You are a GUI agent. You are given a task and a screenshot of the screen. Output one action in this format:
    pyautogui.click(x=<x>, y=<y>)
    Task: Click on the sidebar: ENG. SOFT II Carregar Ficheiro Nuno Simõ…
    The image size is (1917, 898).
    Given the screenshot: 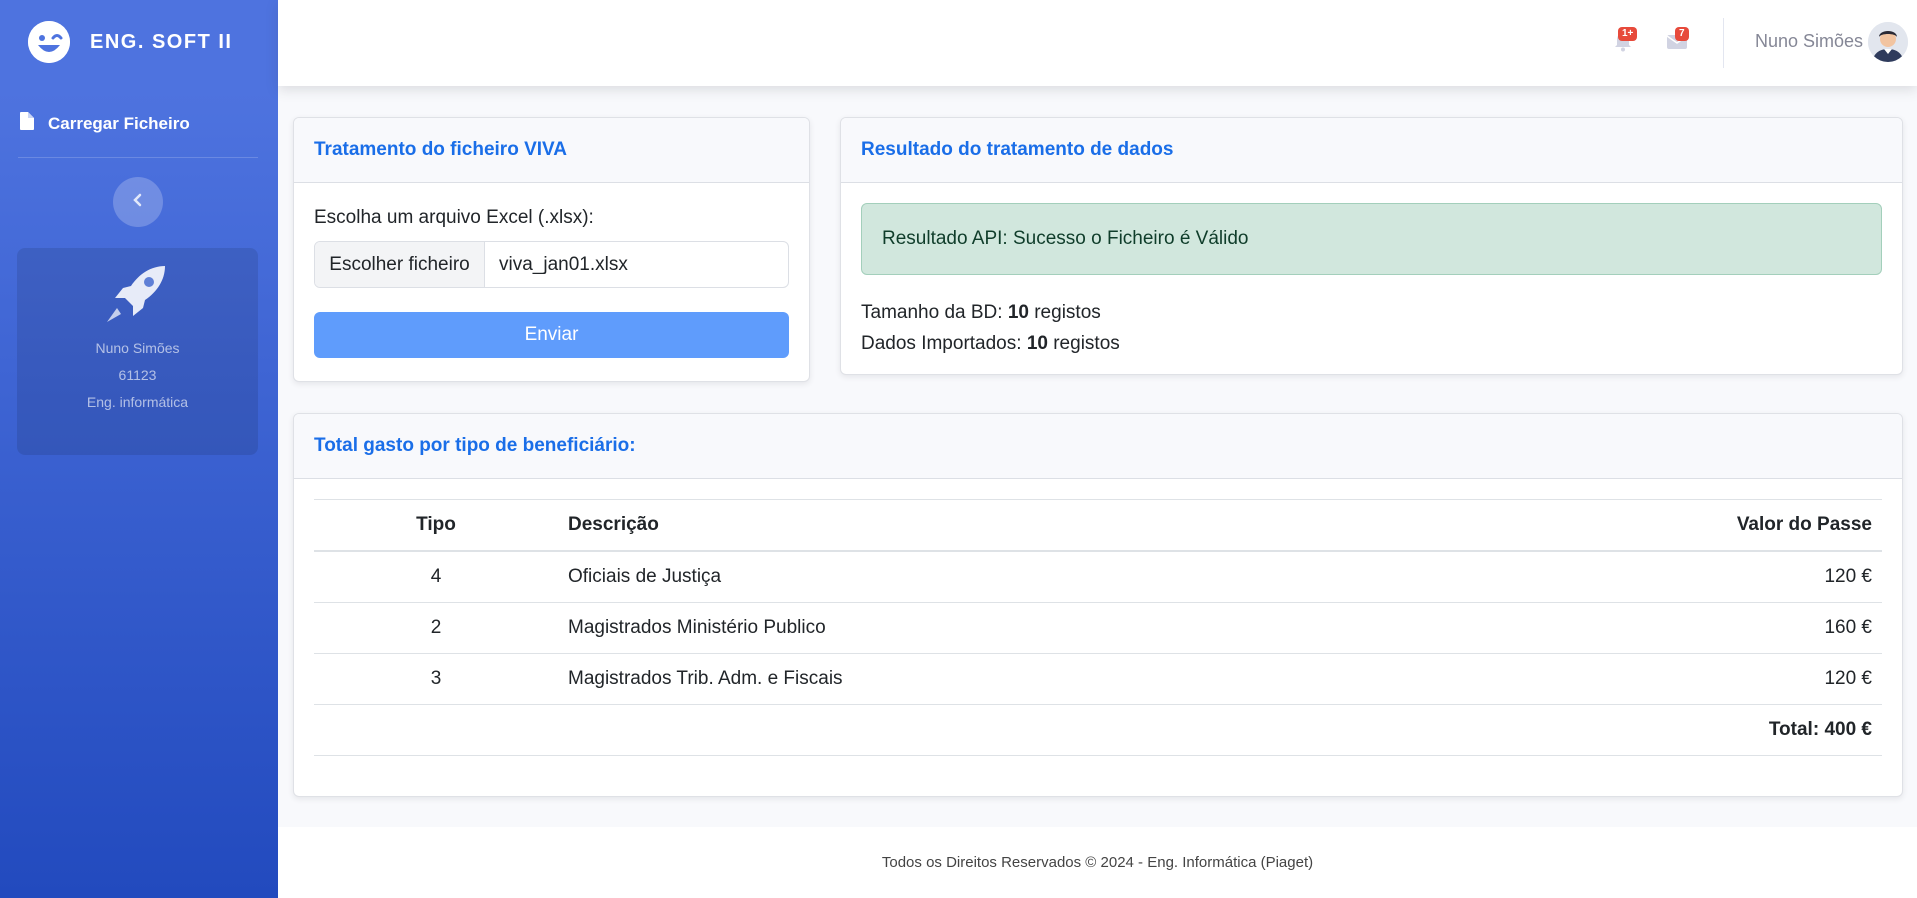 What is the action you would take?
    pyautogui.click(x=139, y=449)
    